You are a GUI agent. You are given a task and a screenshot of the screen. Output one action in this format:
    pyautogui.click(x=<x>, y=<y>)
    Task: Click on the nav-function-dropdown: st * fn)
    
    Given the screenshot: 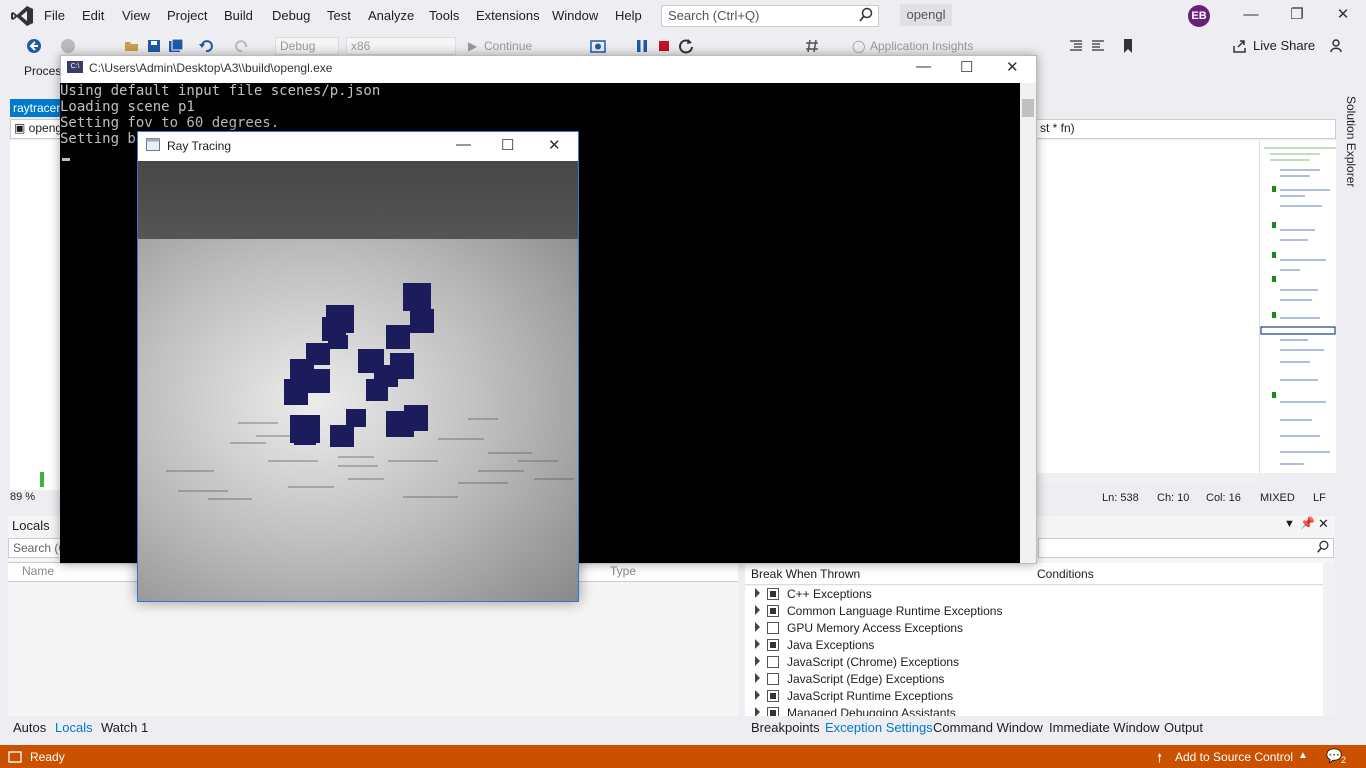 What is the action you would take?
    pyautogui.click(x=1057, y=128)
    